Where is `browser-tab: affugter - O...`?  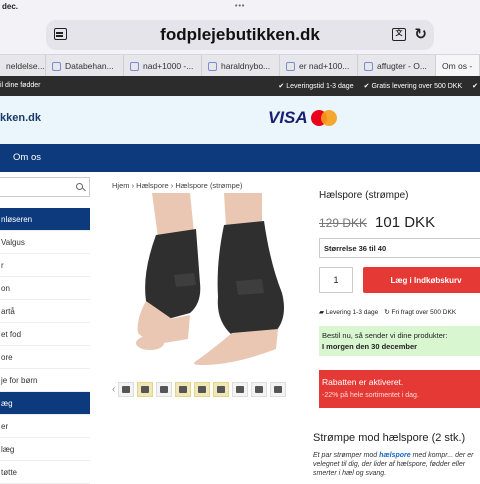
browser-tab: affugter - O... is located at coordinates (397, 66).